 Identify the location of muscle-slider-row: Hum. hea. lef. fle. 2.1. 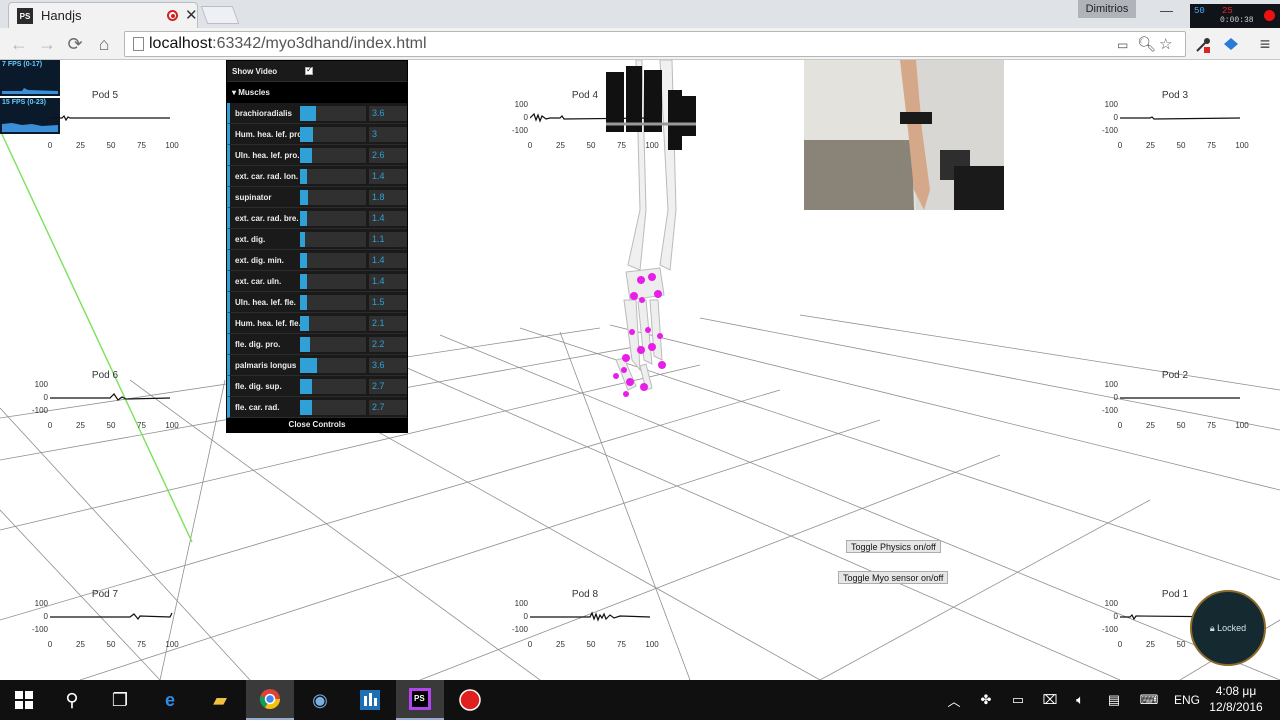
(317, 323).